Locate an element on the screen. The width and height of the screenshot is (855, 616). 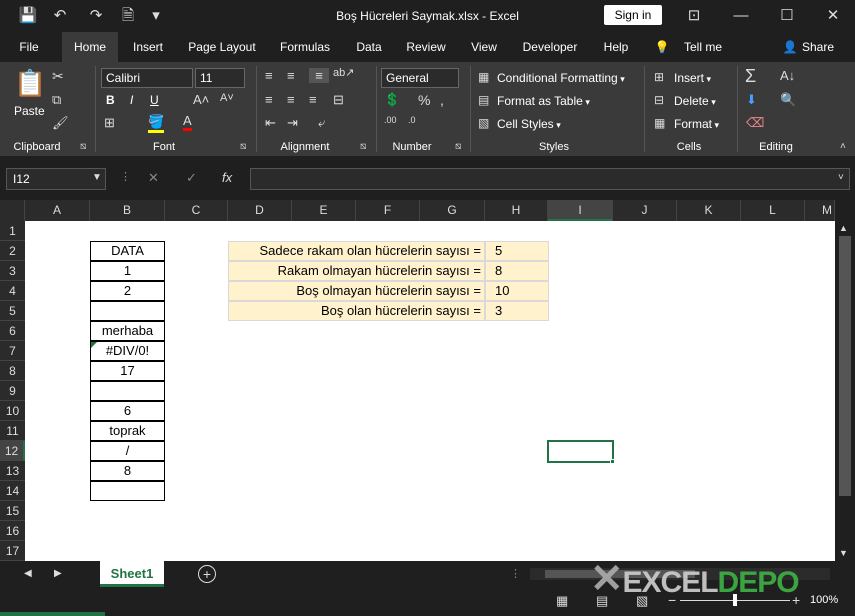
format-cells-button: Format ▾ is located at coordinates (696, 124).